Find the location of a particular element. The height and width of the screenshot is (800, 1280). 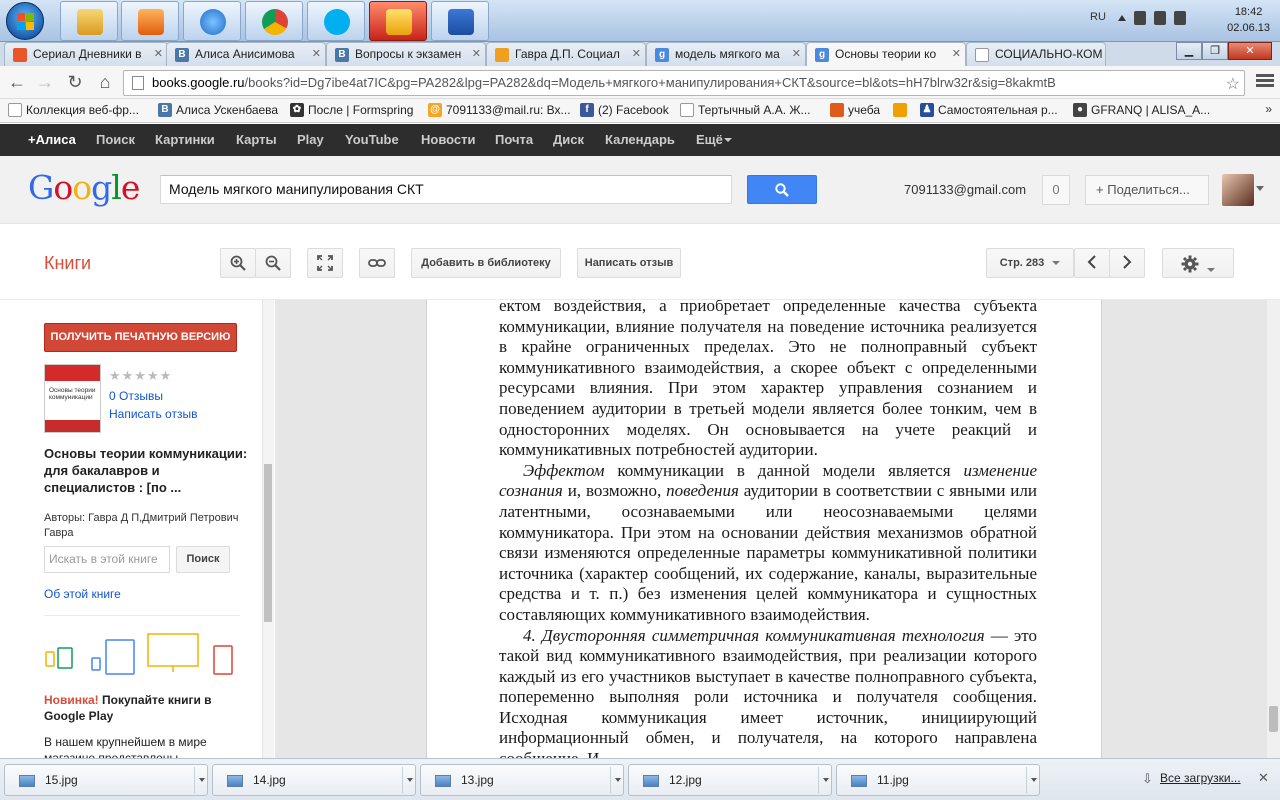

reviews-link: 0 Отзывы is located at coordinates (136, 396).